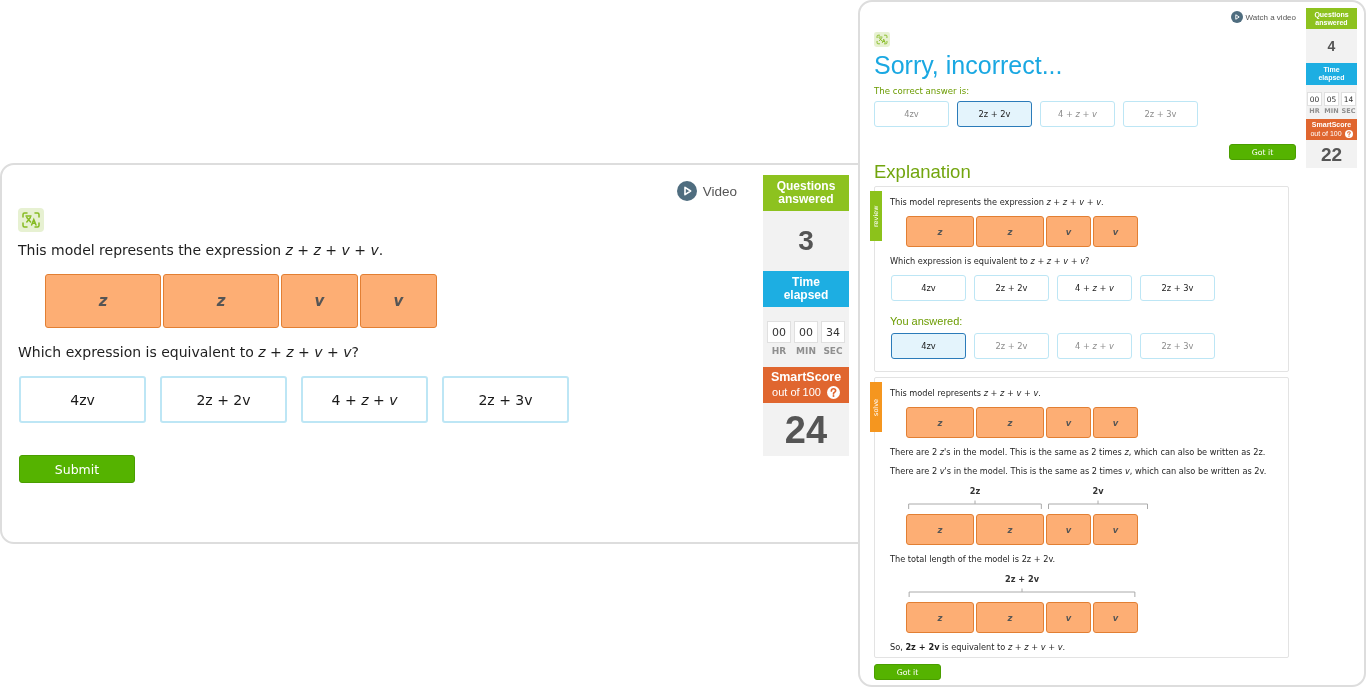  What do you see at coordinates (1331, 46) in the screenshot?
I see `questions-count: 4` at bounding box center [1331, 46].